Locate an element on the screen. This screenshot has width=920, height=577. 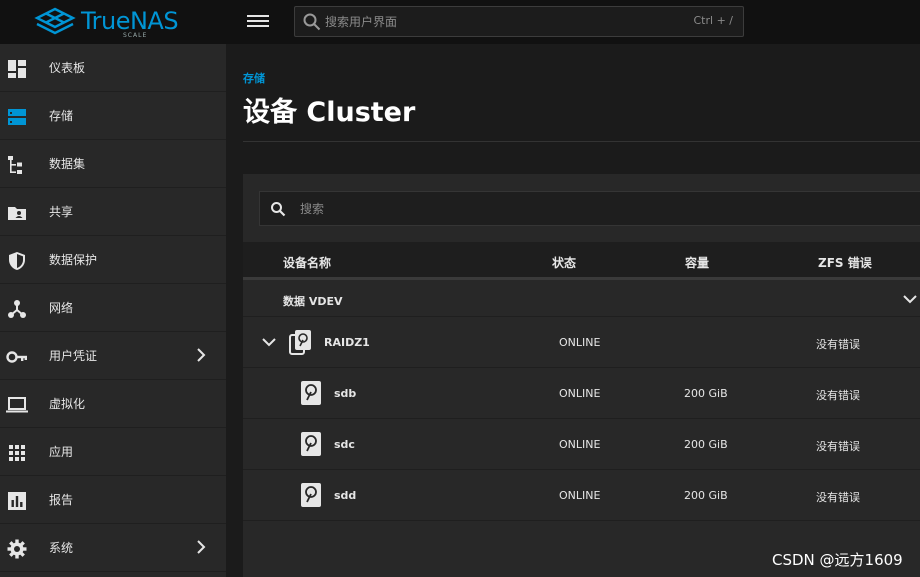
vdev-group-row: 数据 VDEV is located at coordinates (581, 300).